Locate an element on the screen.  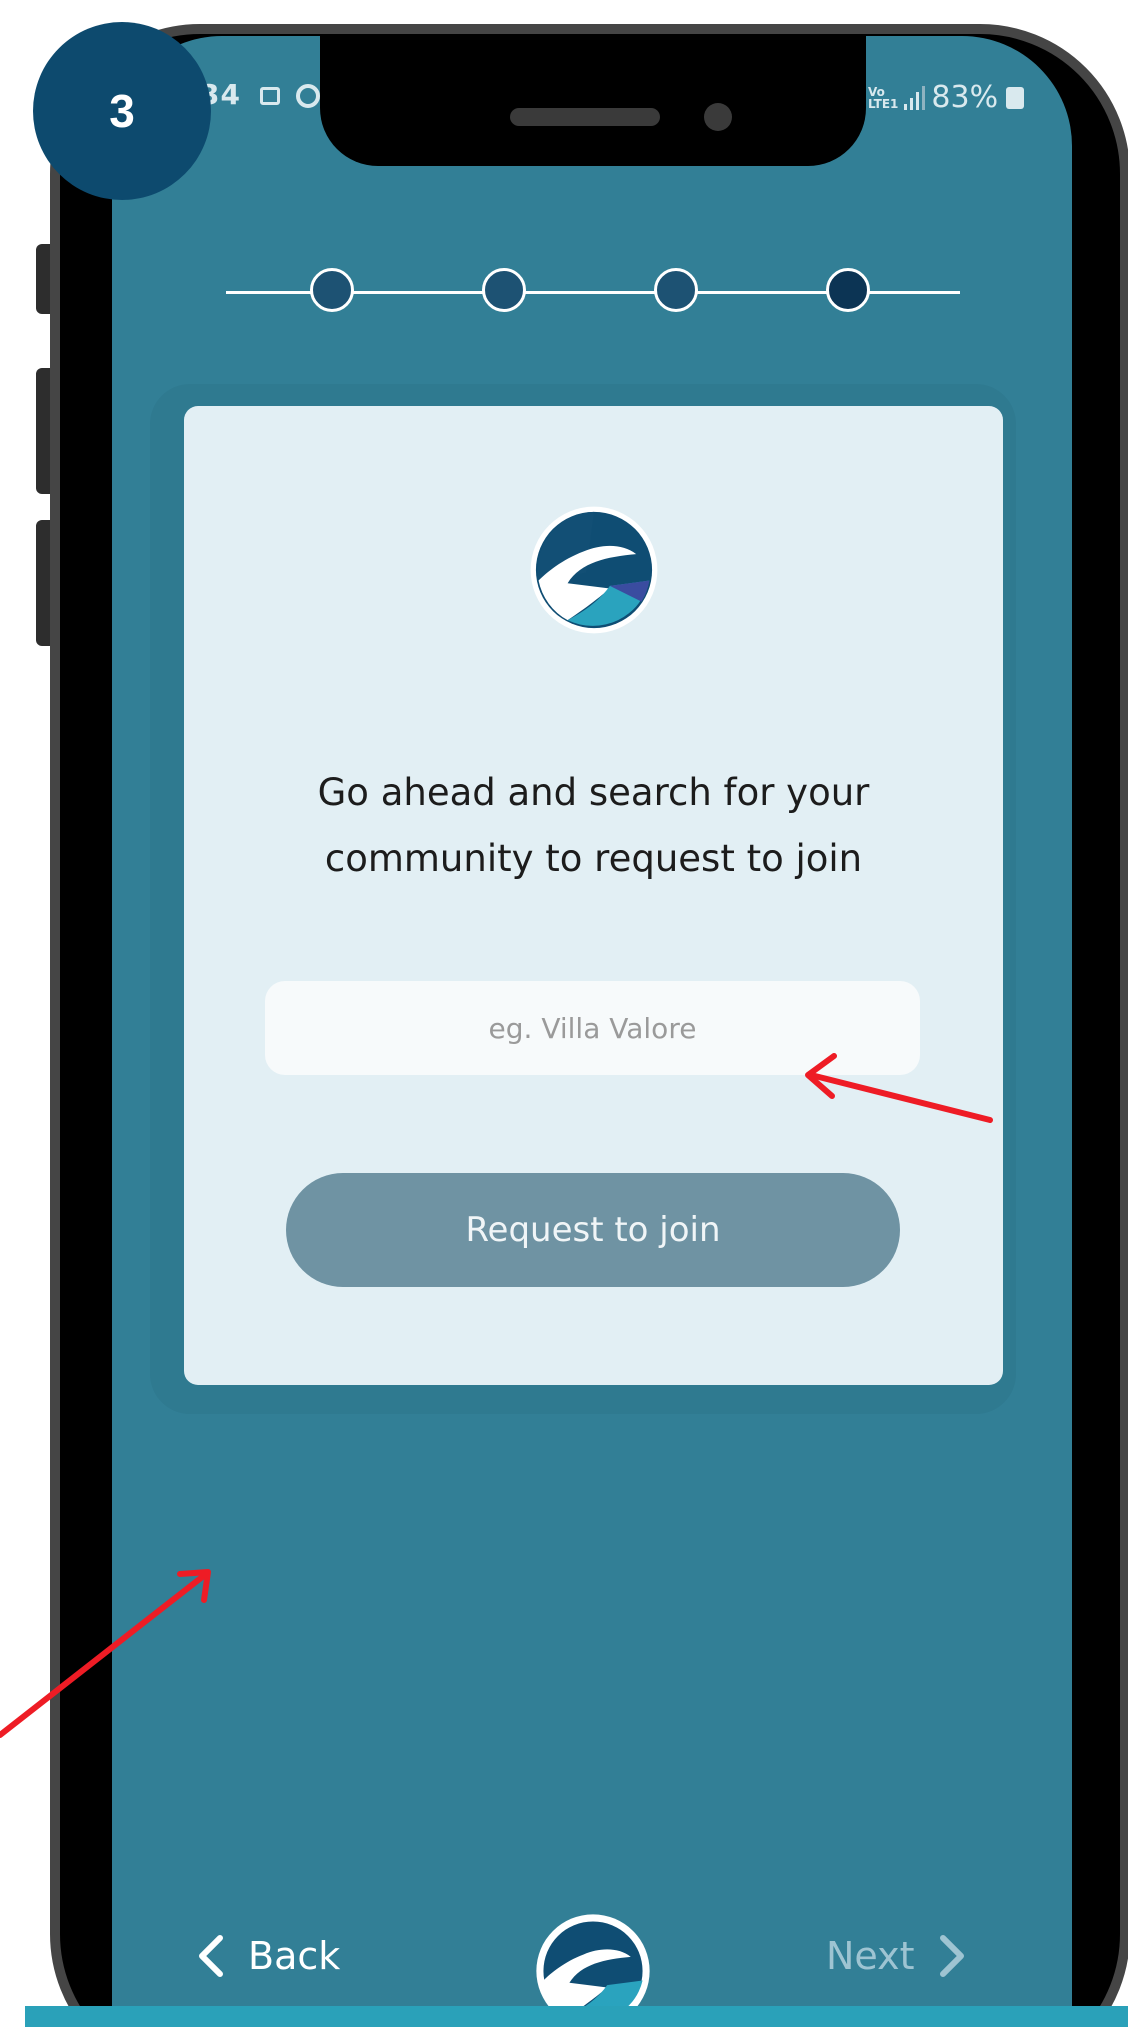
battery-percent: 83% is located at coordinates (965, 97).